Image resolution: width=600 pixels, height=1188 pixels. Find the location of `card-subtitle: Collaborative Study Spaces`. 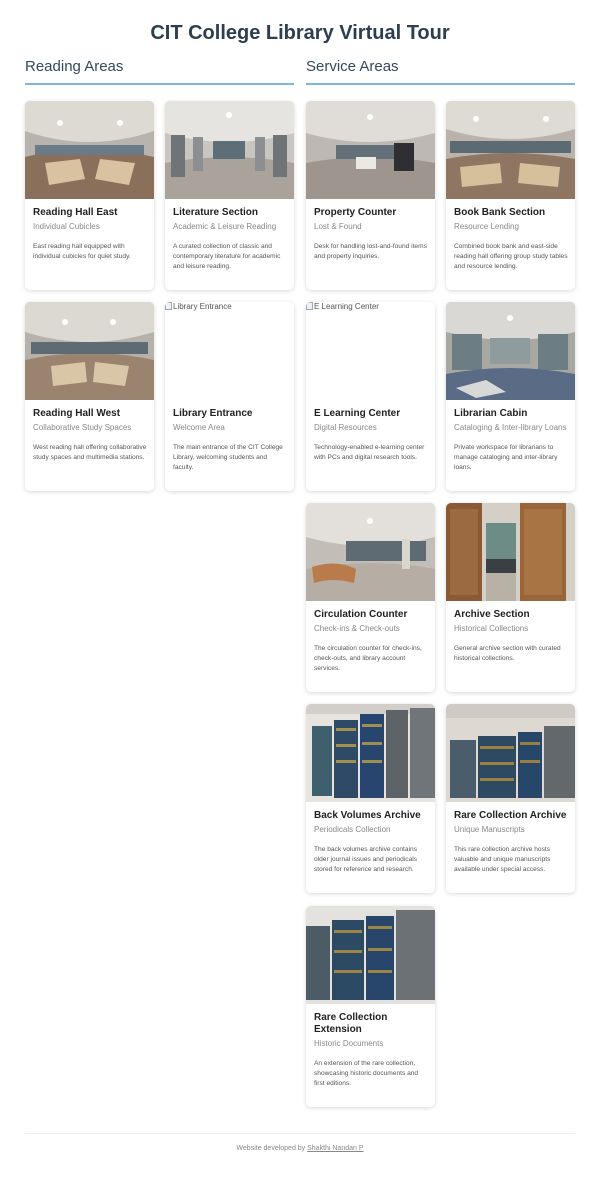

card-subtitle: Collaborative Study Spaces is located at coordinates (82, 427).